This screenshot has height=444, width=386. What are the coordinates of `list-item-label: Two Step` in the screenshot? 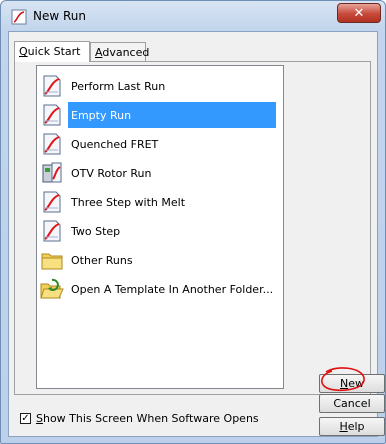 It's located at (96, 231).